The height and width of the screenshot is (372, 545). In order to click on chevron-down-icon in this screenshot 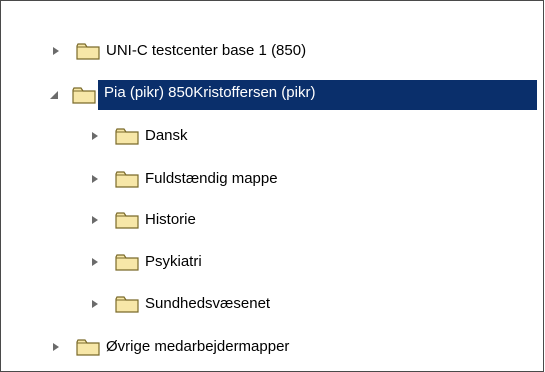, I will do `click(54, 95)`.